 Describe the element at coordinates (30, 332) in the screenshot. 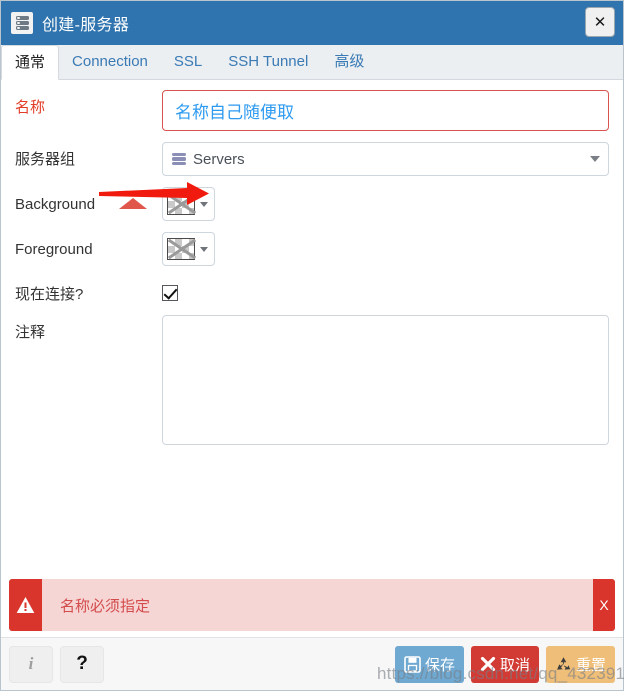

I see `comment-label: 注释` at that location.